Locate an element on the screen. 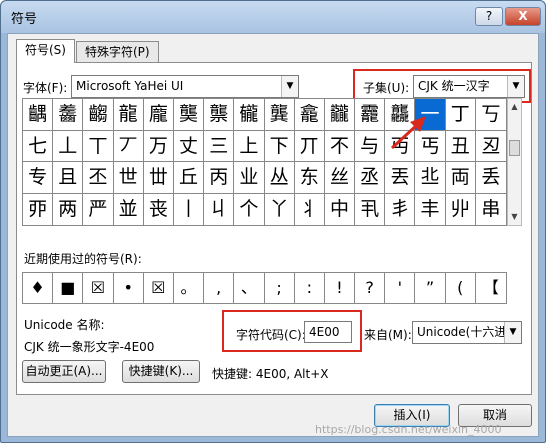 Image resolution: width=546 pixels, height=443 pixels. symbol-cell: 上 is located at coordinates (249, 146).